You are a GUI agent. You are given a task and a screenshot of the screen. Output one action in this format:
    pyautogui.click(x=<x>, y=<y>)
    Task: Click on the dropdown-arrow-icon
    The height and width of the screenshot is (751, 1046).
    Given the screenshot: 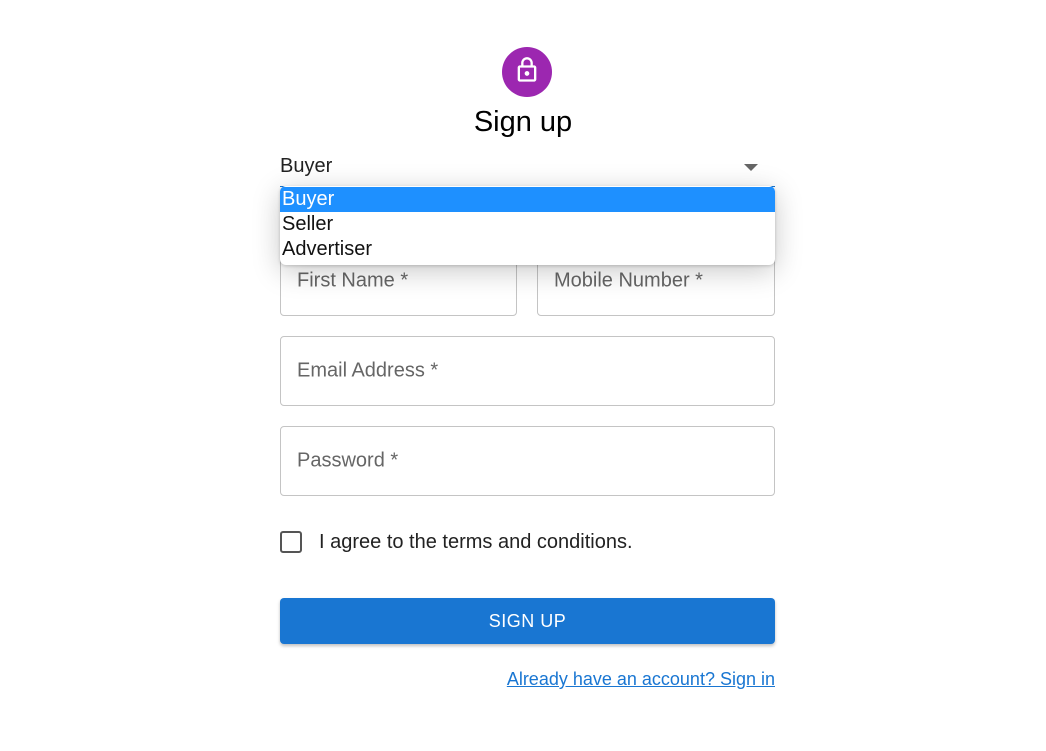 What is the action you would take?
    pyautogui.click(x=751, y=167)
    